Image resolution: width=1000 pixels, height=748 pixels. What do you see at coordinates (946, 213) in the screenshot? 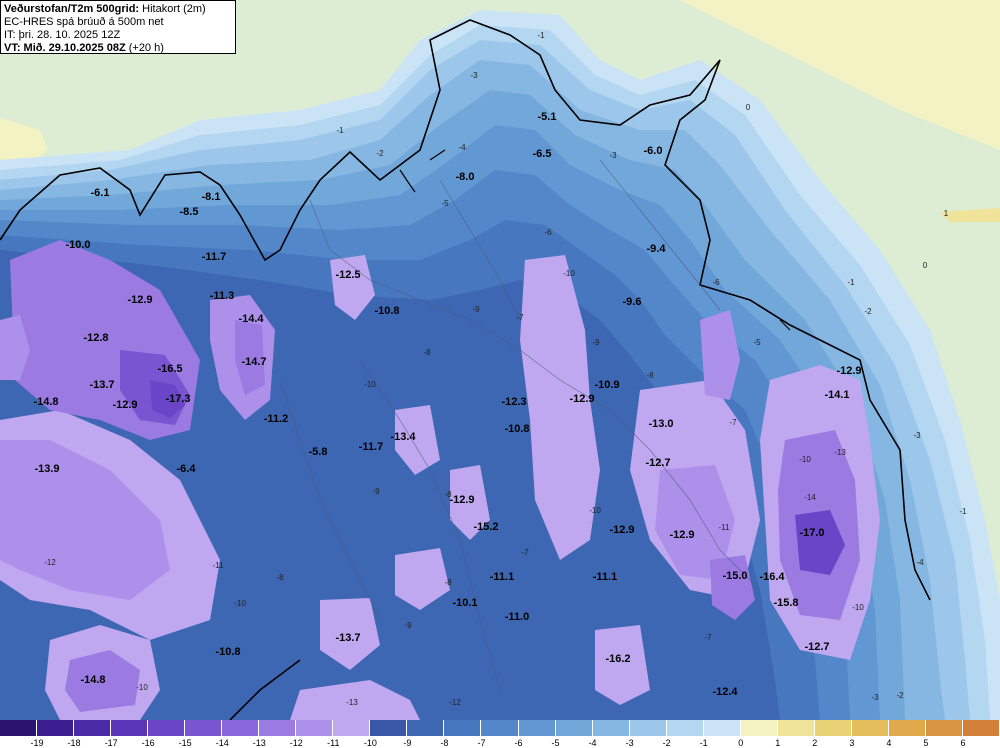
I see `contour-label: 1` at bounding box center [946, 213].